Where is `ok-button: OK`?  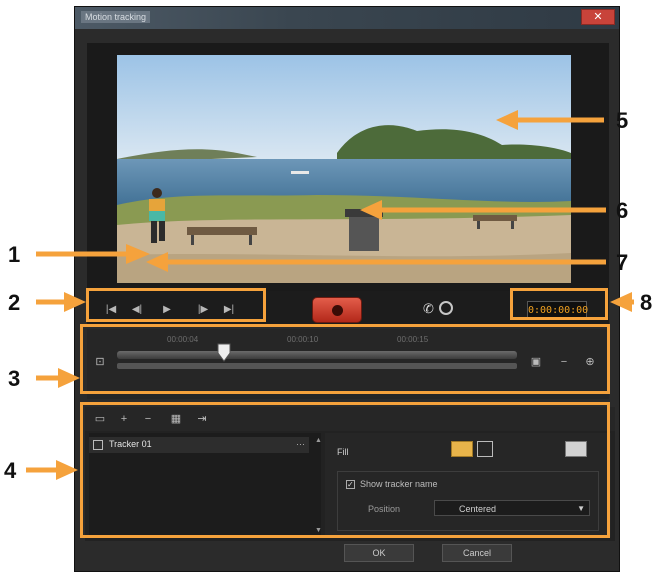
ok-button: OK is located at coordinates (379, 553).